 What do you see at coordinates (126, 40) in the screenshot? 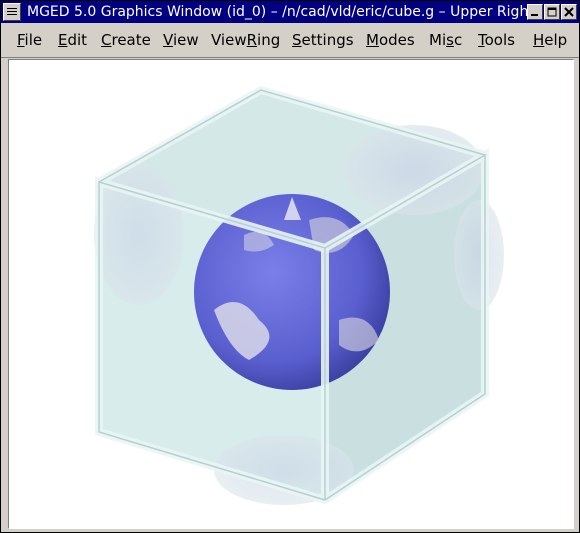
I see `menu-create: Create` at bounding box center [126, 40].